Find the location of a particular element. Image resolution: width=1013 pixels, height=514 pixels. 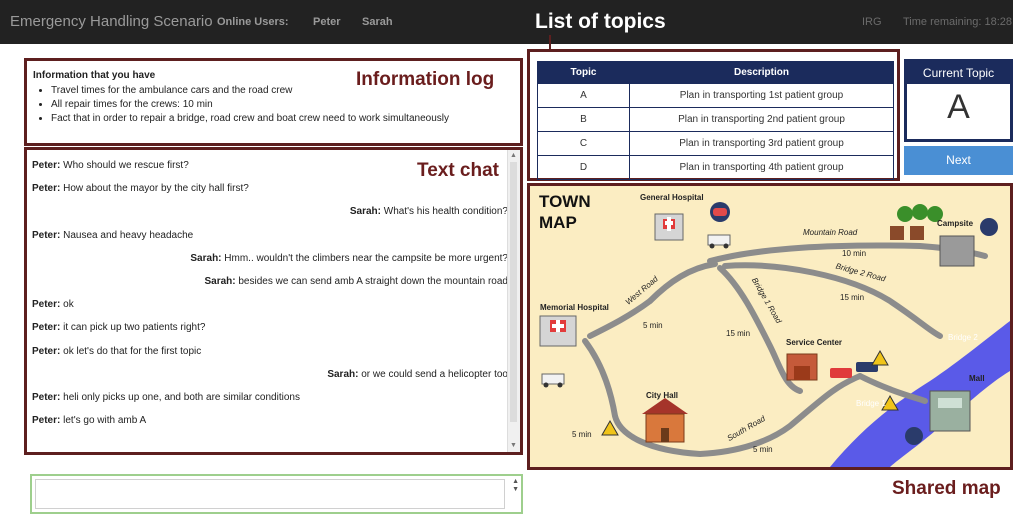

label-bridge-1: Bridge 1 is located at coordinates (871, 403).